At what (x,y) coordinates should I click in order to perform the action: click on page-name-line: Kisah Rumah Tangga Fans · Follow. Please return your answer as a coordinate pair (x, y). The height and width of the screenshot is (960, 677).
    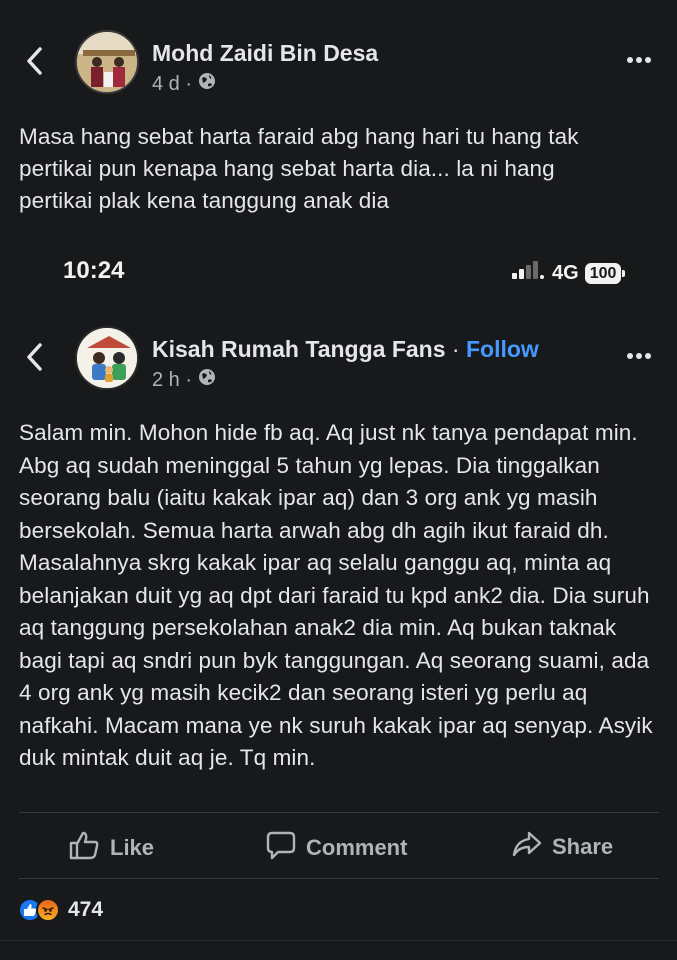
    Looking at the image, I should click on (345, 349).